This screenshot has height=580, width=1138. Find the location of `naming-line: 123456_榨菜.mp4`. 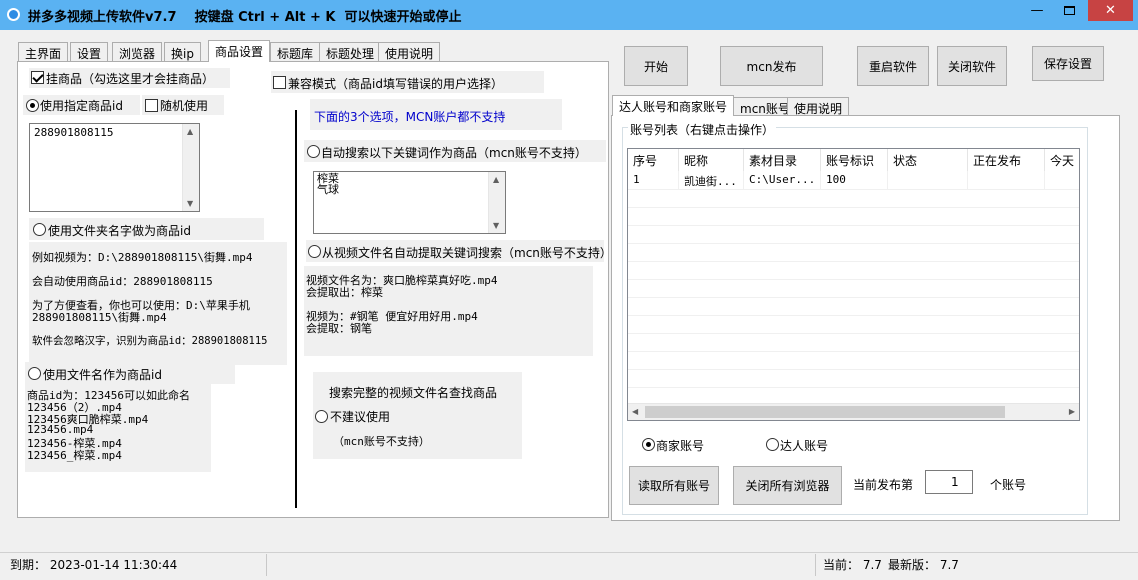

naming-line: 123456_榨菜.mp4 is located at coordinates (74, 455).